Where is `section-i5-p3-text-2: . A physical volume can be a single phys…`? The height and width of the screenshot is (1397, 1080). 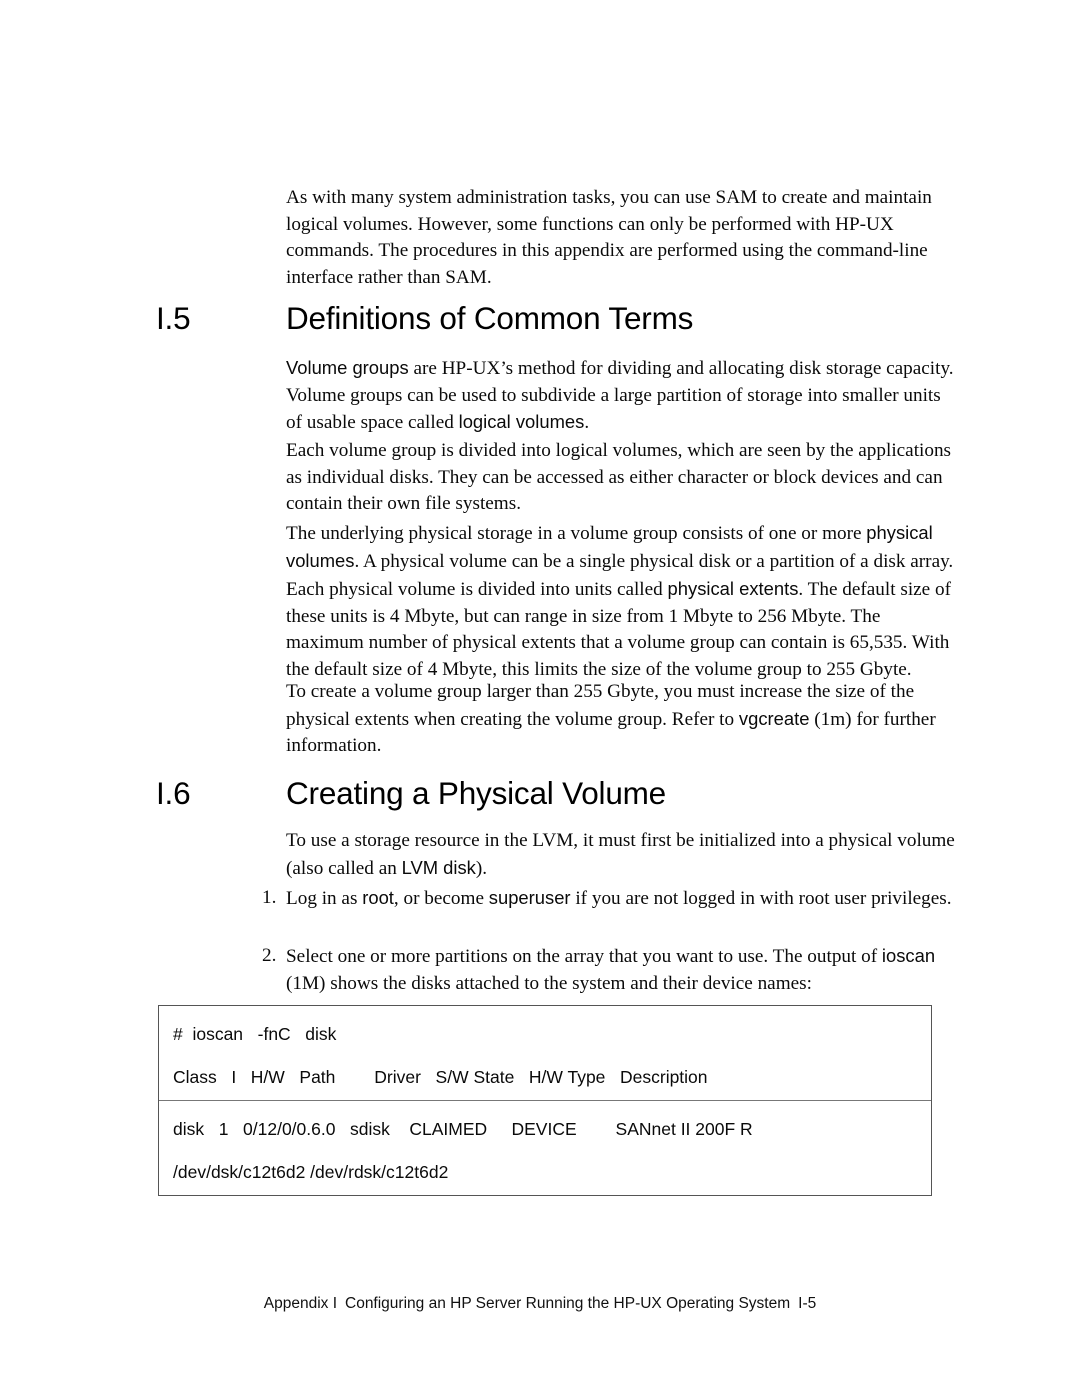 section-i5-p3-text-2: . A physical volume can be a single phys… is located at coordinates (654, 561).